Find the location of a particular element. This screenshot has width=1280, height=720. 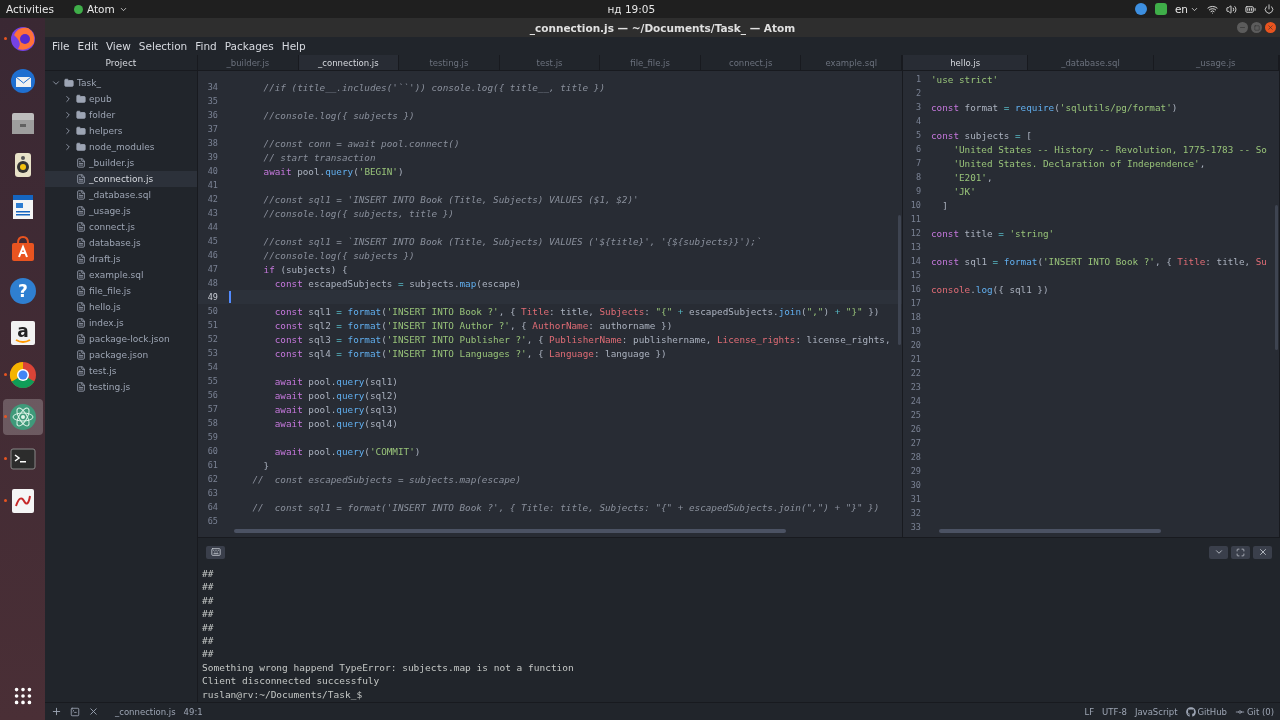

file-icon is located at coordinates (81, 211).